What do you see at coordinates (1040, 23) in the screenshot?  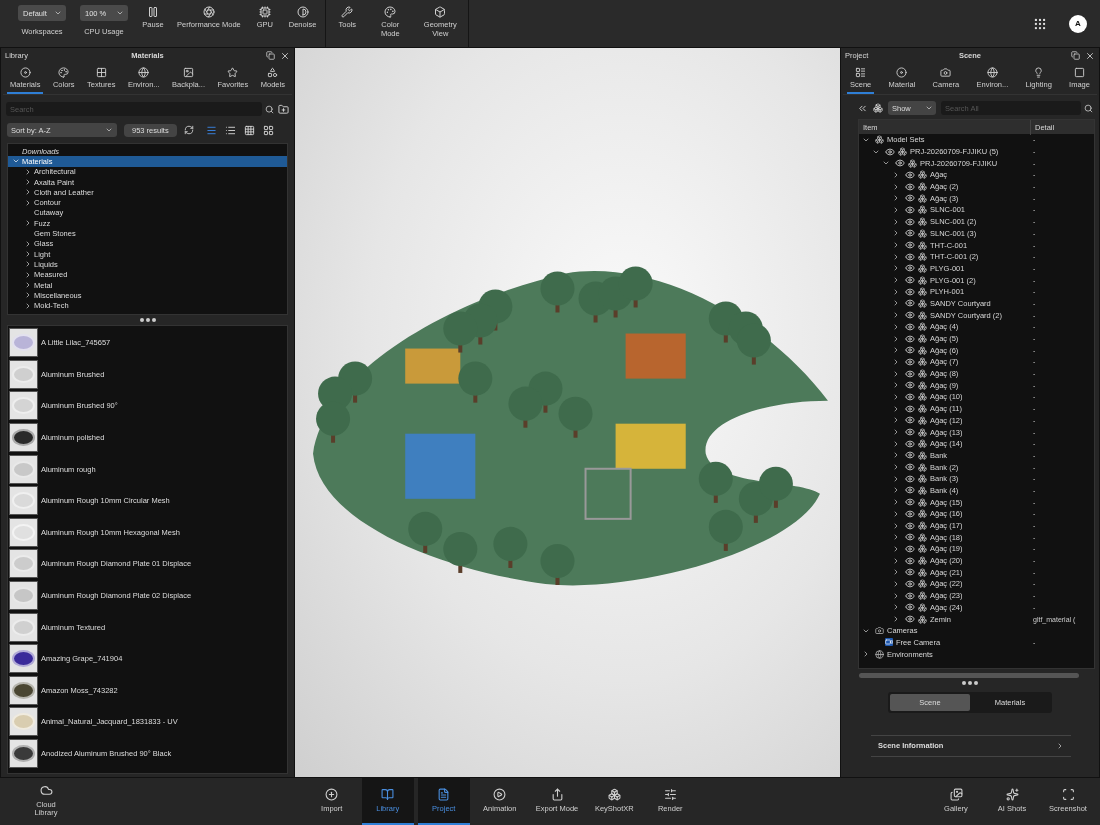 I see `app-grid-icon` at bounding box center [1040, 23].